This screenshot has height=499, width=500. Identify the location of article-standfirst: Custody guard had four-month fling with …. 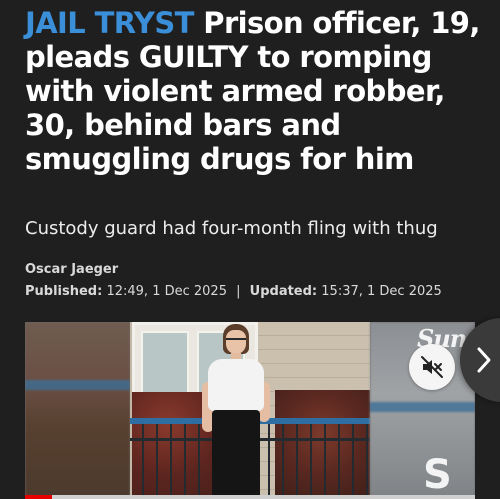
(231, 228).